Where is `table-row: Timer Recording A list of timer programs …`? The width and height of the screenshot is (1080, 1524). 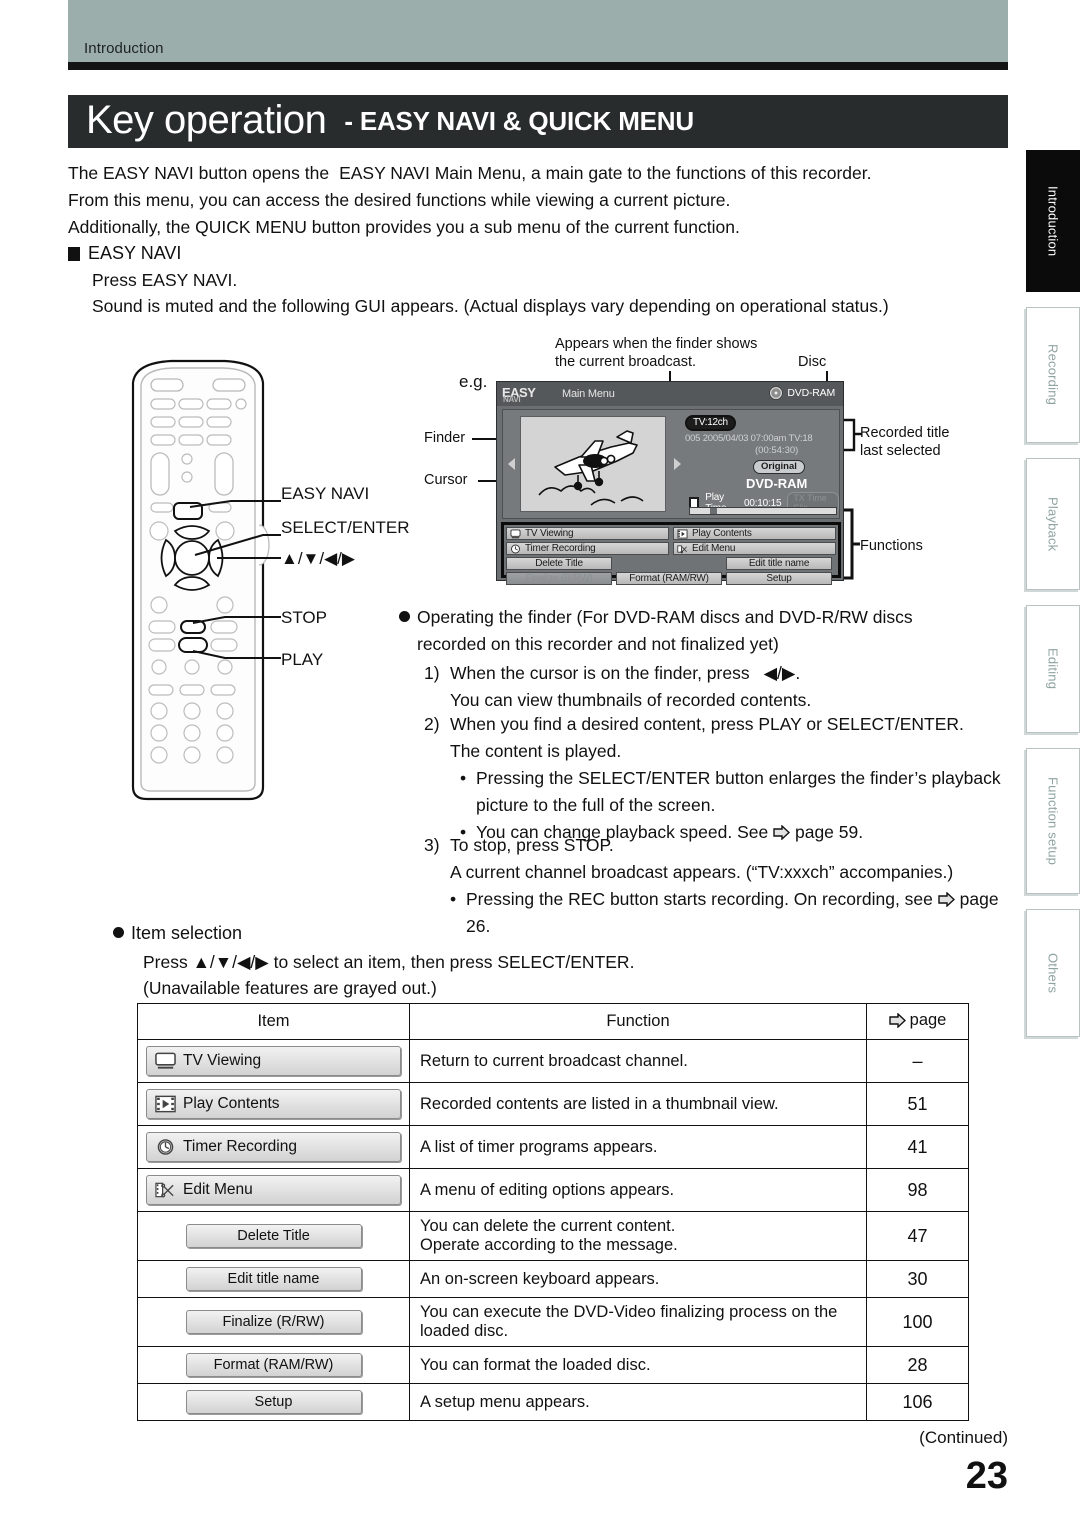 table-row: Timer Recording A list of timer programs … is located at coordinates (553, 1147).